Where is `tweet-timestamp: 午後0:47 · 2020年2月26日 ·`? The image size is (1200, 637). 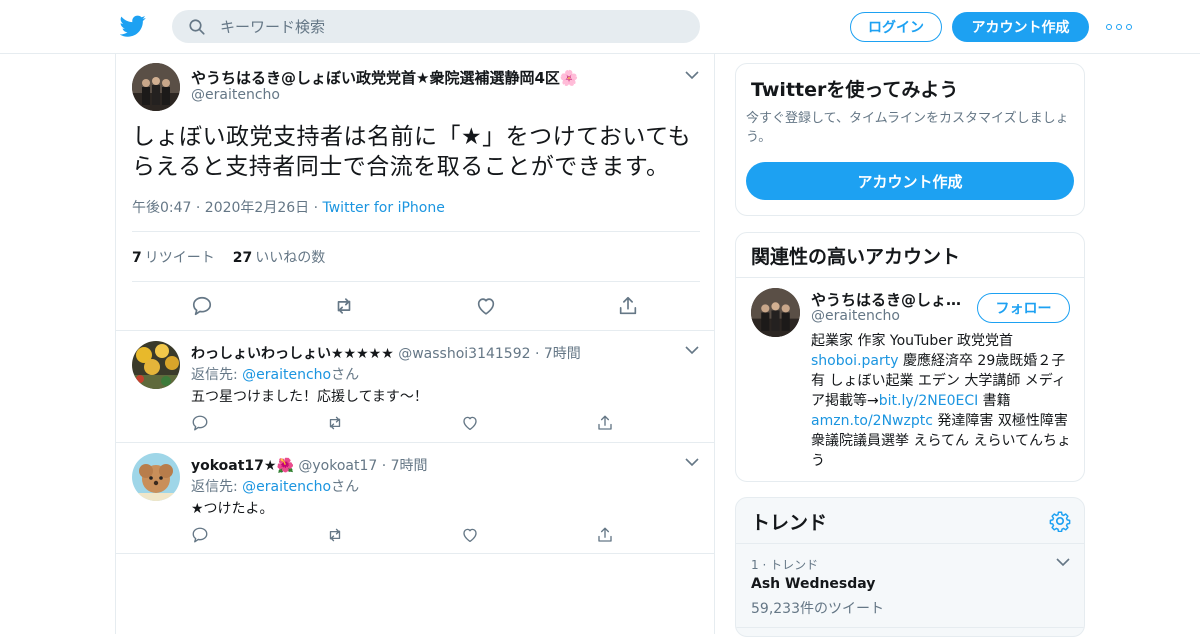
tweet-timestamp: 午後0:47 · 2020年2月26日 · is located at coordinates (227, 208).